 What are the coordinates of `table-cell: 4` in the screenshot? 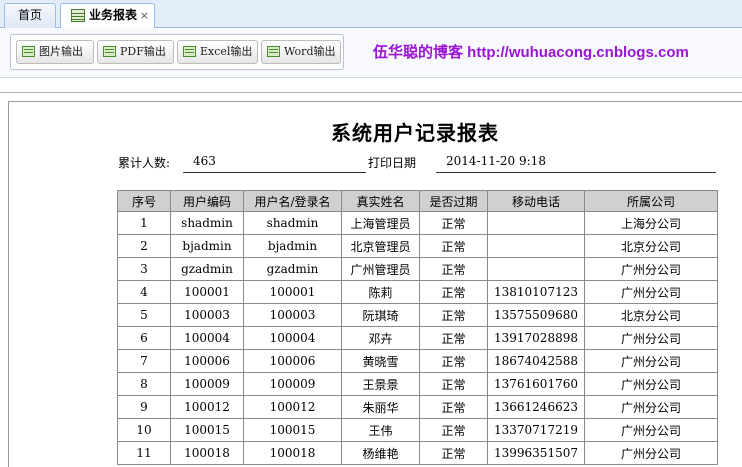 It's located at (144, 292).